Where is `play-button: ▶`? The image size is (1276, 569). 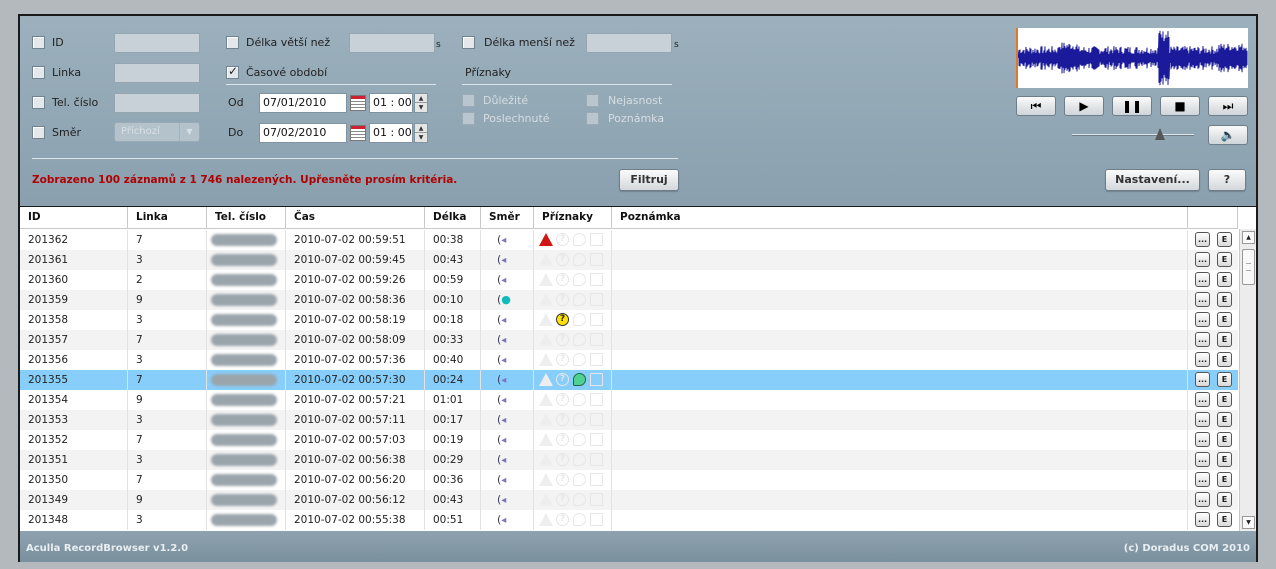 play-button: ▶ is located at coordinates (1084, 106).